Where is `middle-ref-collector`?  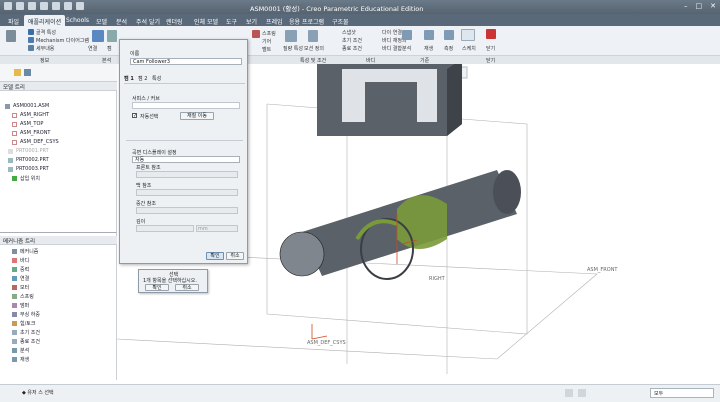
middle-ref-collector is located at coordinates (187, 210).